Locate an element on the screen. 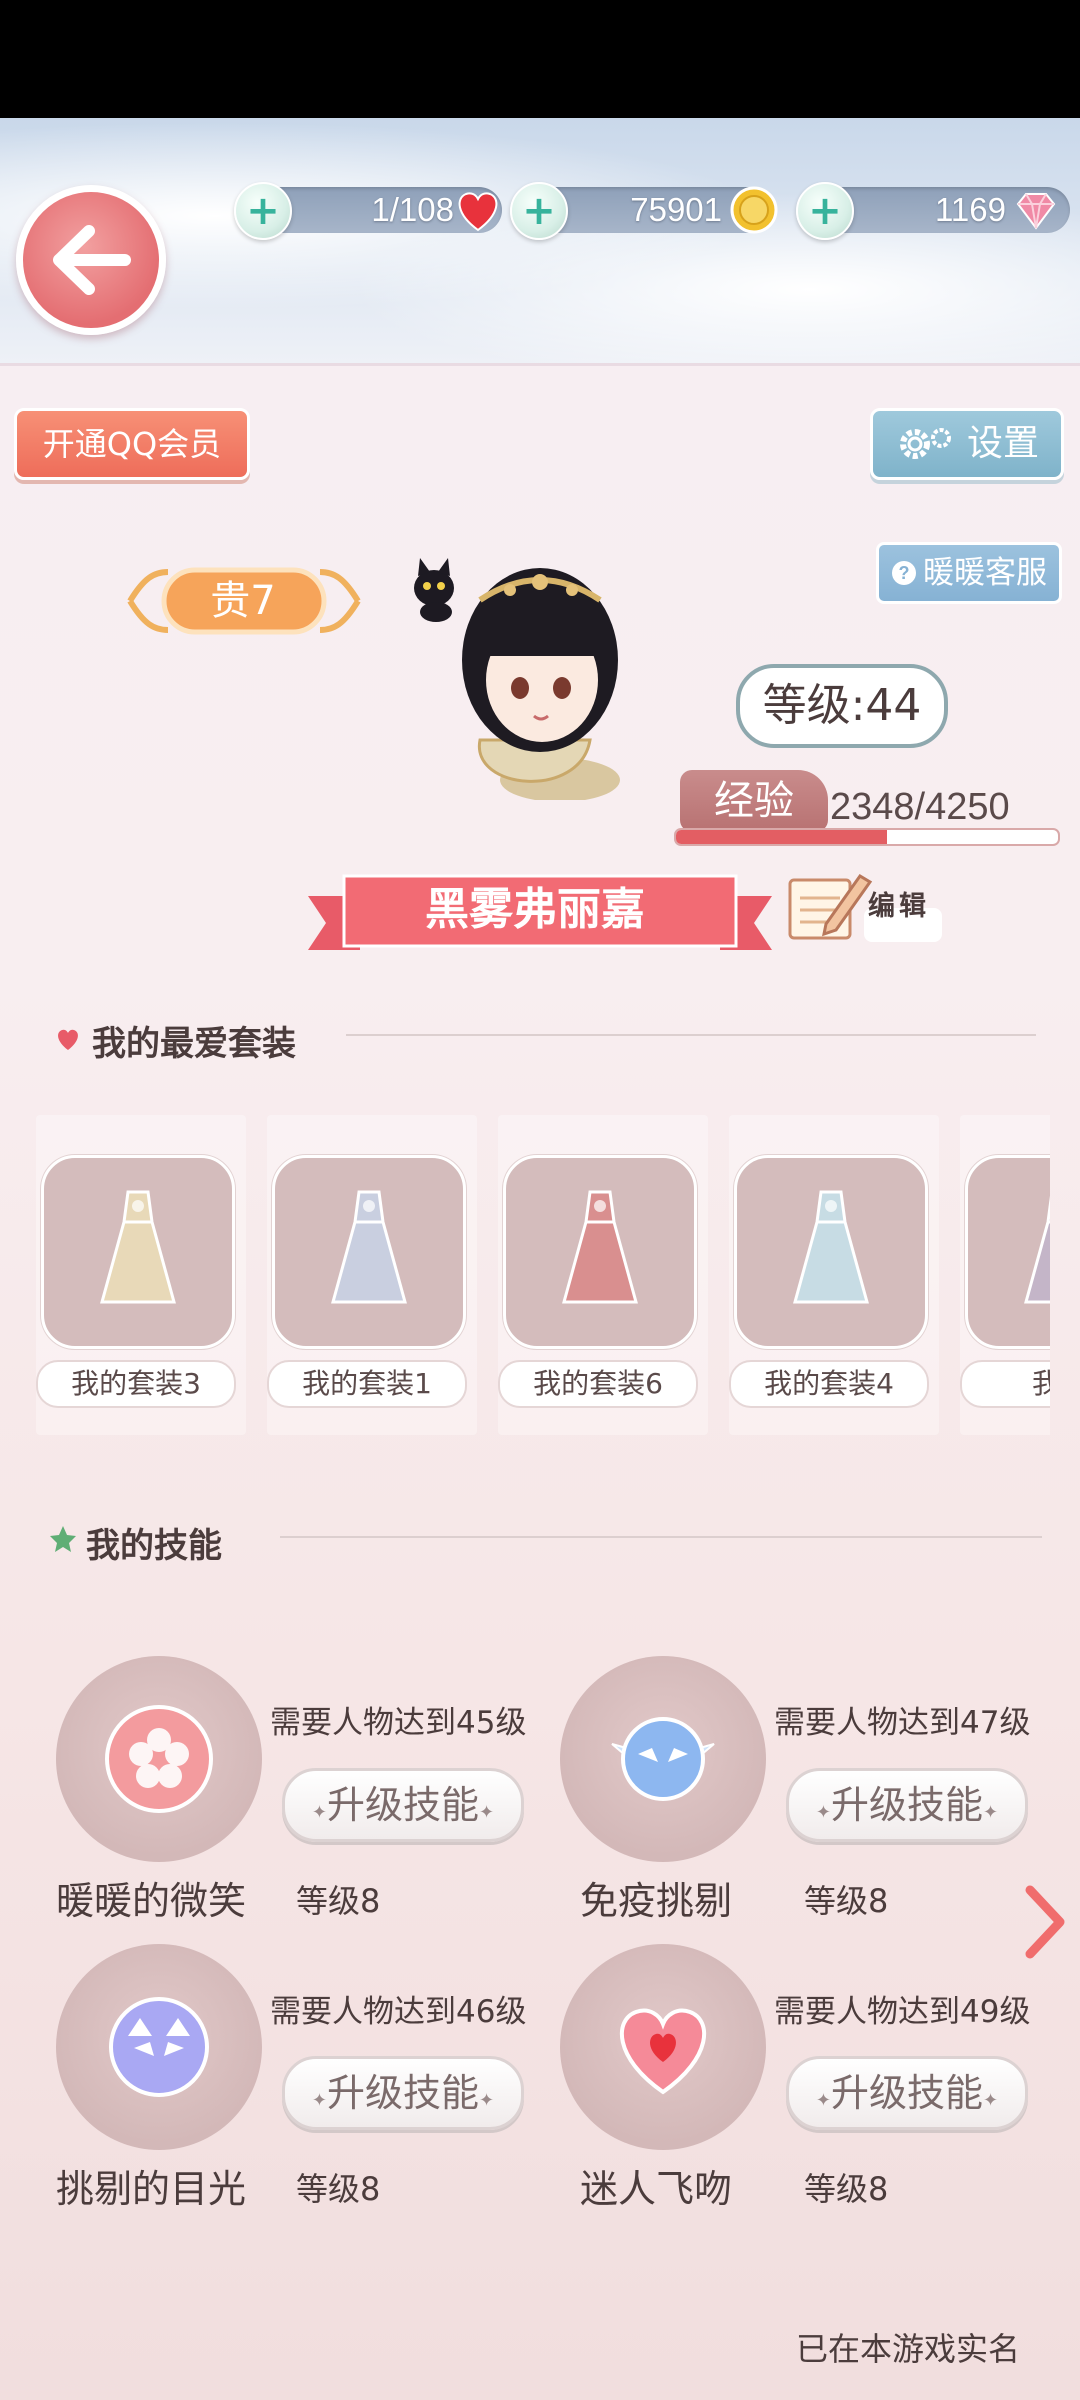 This screenshot has height=2400, width=1080. skill-requirement: 需要人物达到46级 is located at coordinates (398, 2012).